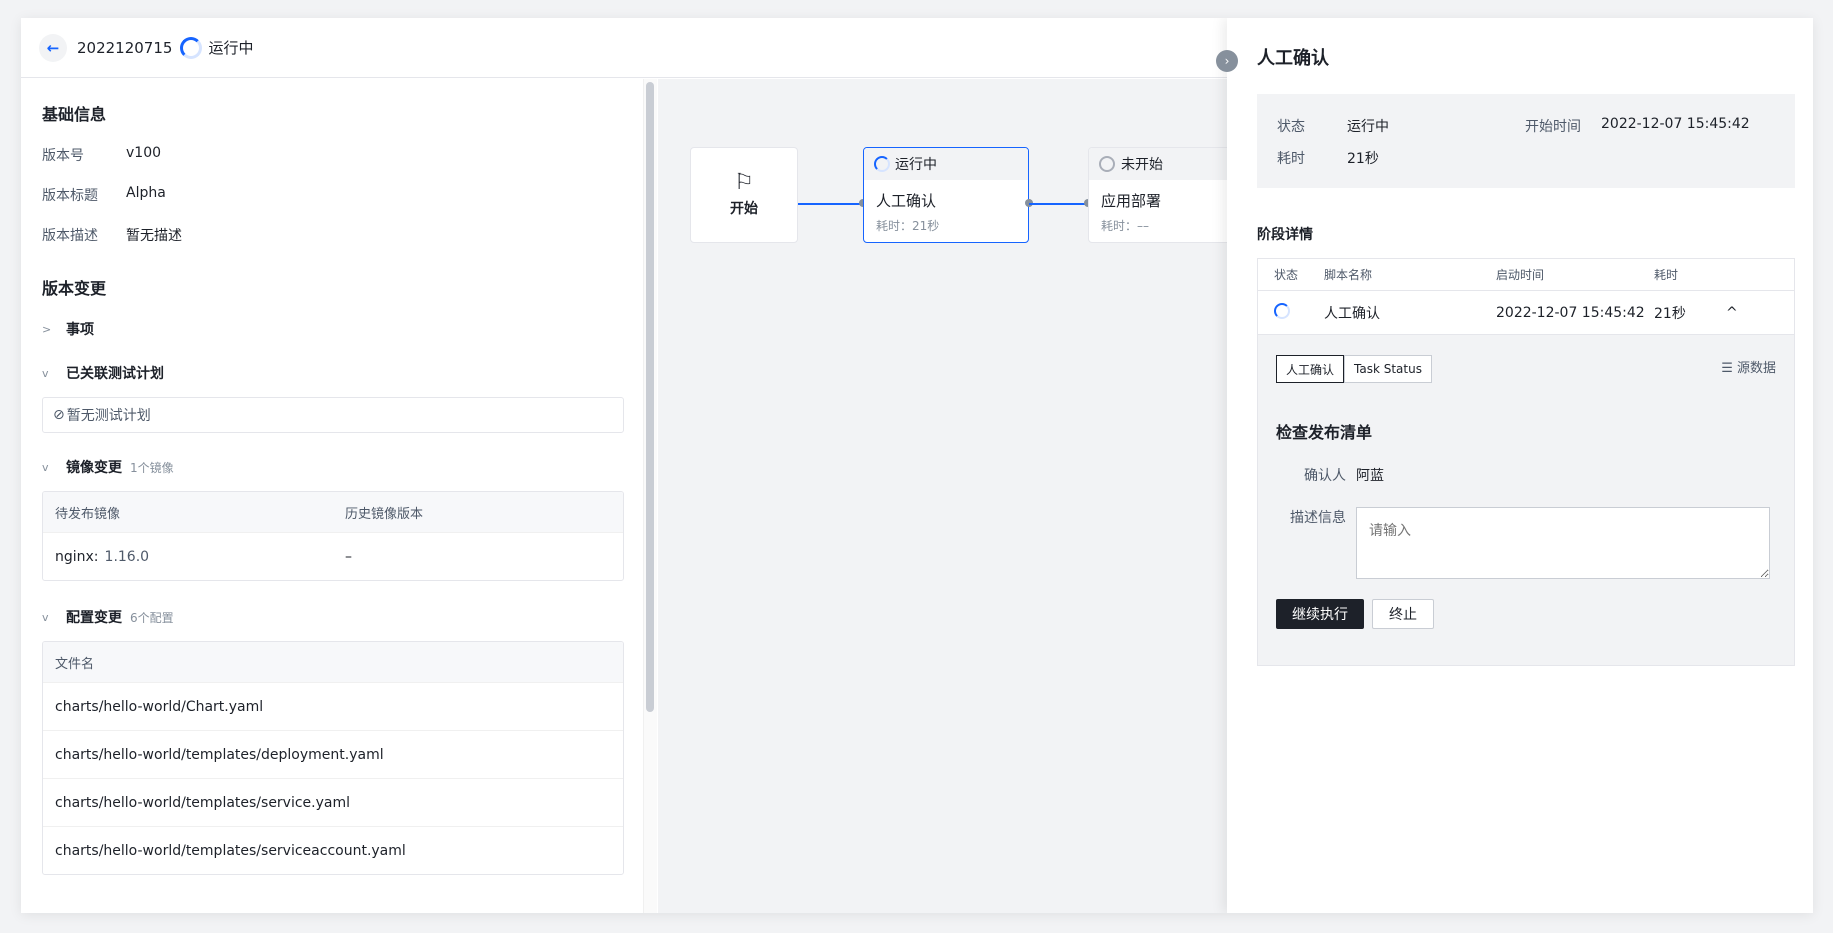  Describe the element at coordinates (650, 397) in the screenshot. I see `scrollbar-thumb` at that location.